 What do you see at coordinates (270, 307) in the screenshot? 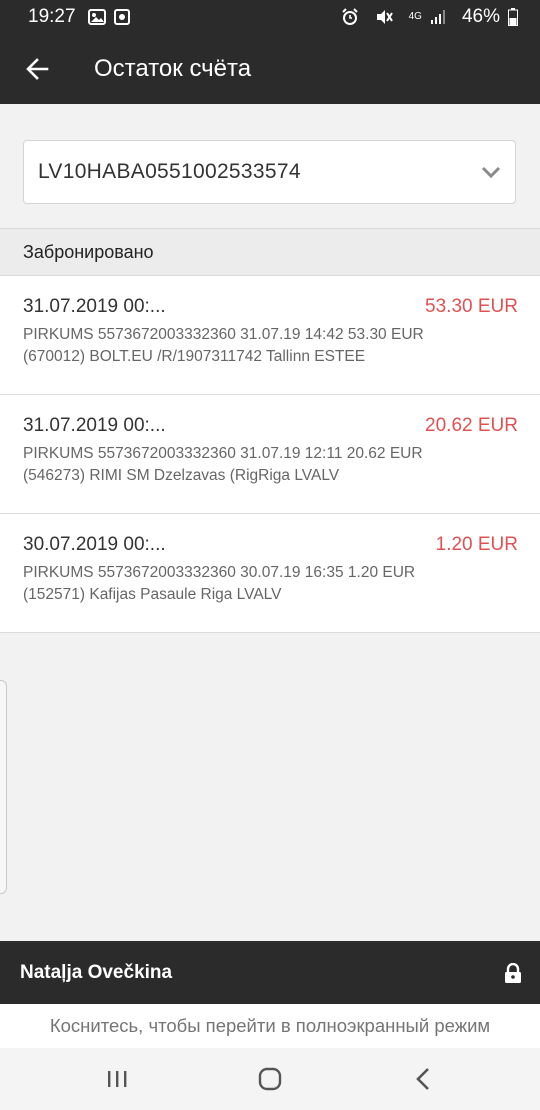
I see `transaction-header: 31.07.2019 00:... 53.30 EUR` at bounding box center [270, 307].